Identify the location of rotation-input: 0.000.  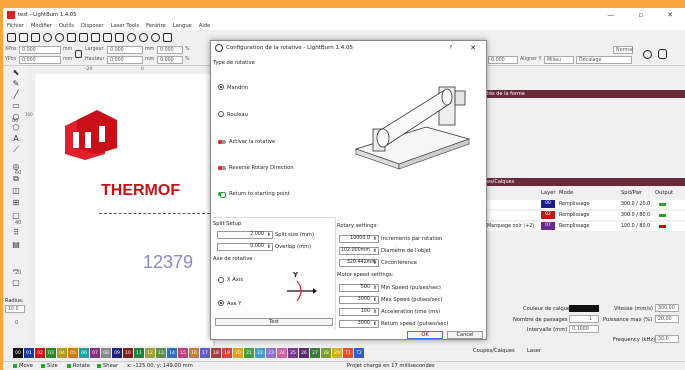
(503, 60).